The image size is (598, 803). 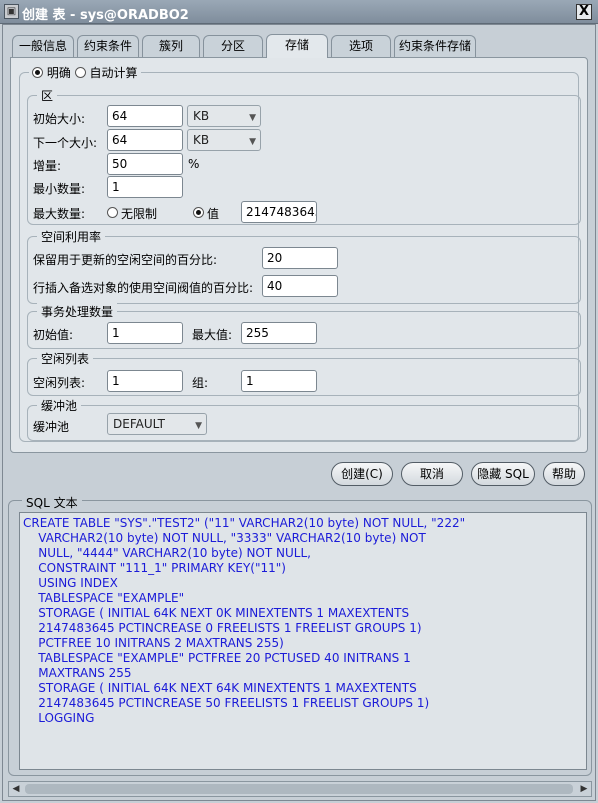 I want to click on horizontal-scrollbar: ◀ ▶, so click(x=300, y=789).